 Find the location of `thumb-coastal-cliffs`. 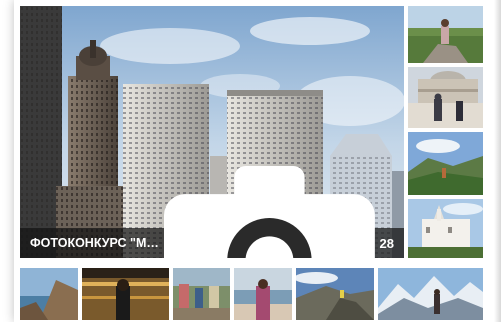

thumb-coastal-cliffs is located at coordinates (49, 294).